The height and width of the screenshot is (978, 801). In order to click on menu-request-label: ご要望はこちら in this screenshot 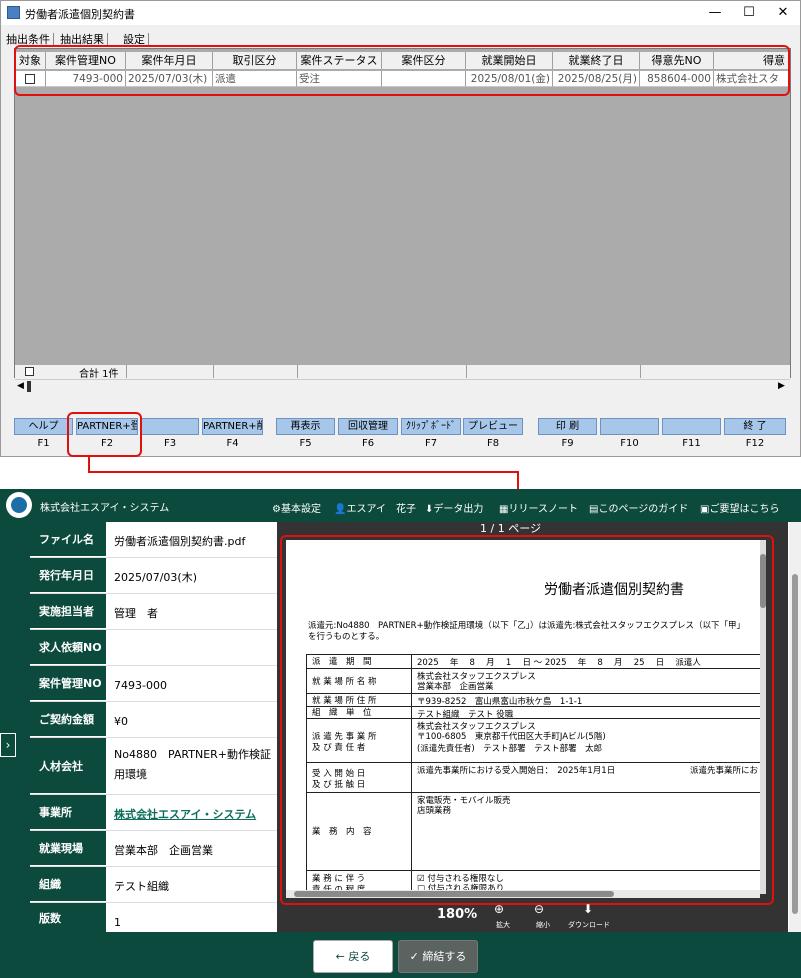, I will do `click(744, 509)`.